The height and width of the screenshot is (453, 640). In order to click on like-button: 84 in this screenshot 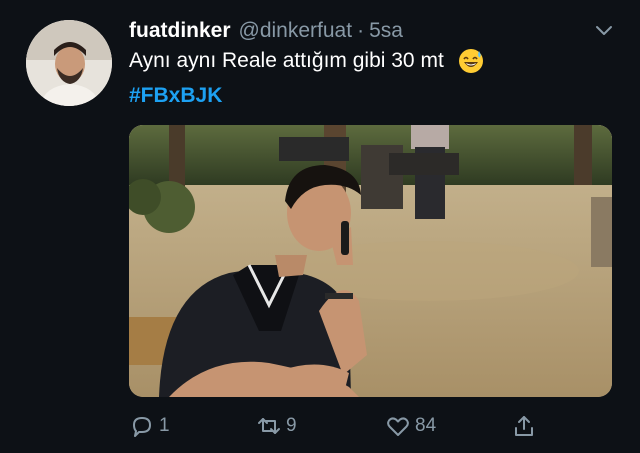, I will do `click(410, 426)`.